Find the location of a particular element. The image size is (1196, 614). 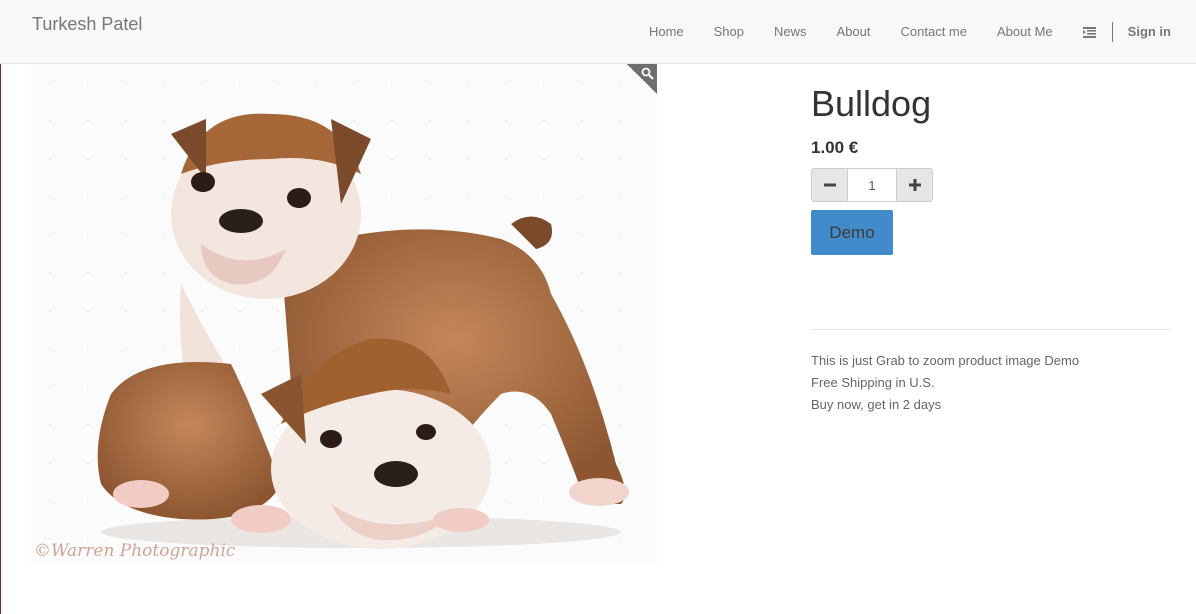

nav-shop: Shop is located at coordinates (729, 32).